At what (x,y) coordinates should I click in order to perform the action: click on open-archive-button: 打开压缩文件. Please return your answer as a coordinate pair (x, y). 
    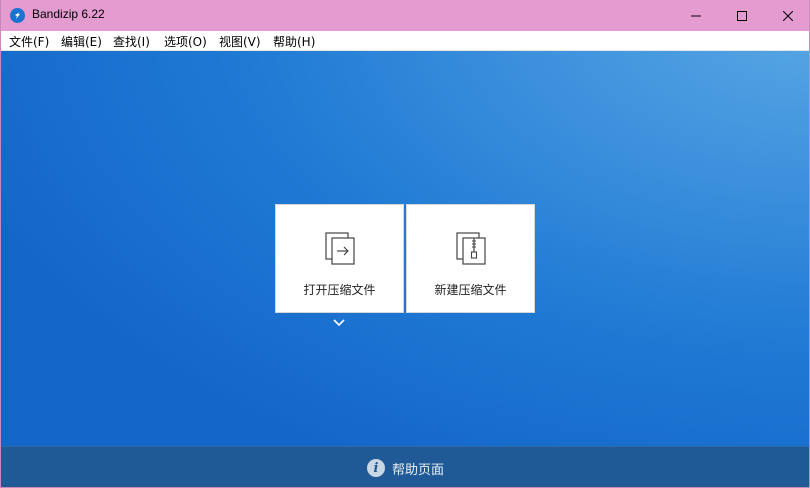
    Looking at the image, I should click on (339, 258).